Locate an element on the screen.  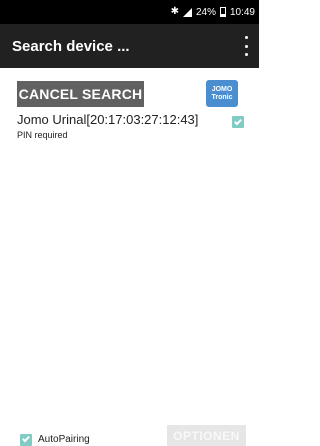
battery-icon is located at coordinates (222, 12).